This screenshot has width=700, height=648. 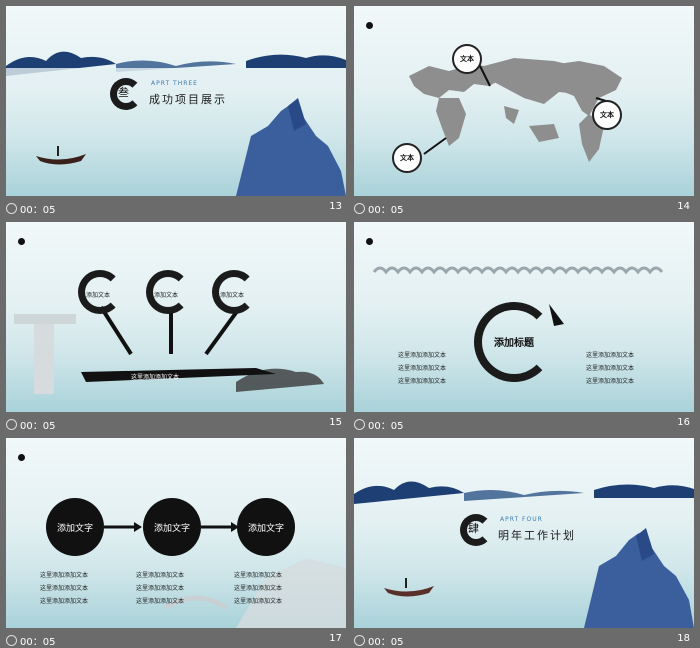 I want to click on map-label-1: 文本, so click(x=467, y=59).